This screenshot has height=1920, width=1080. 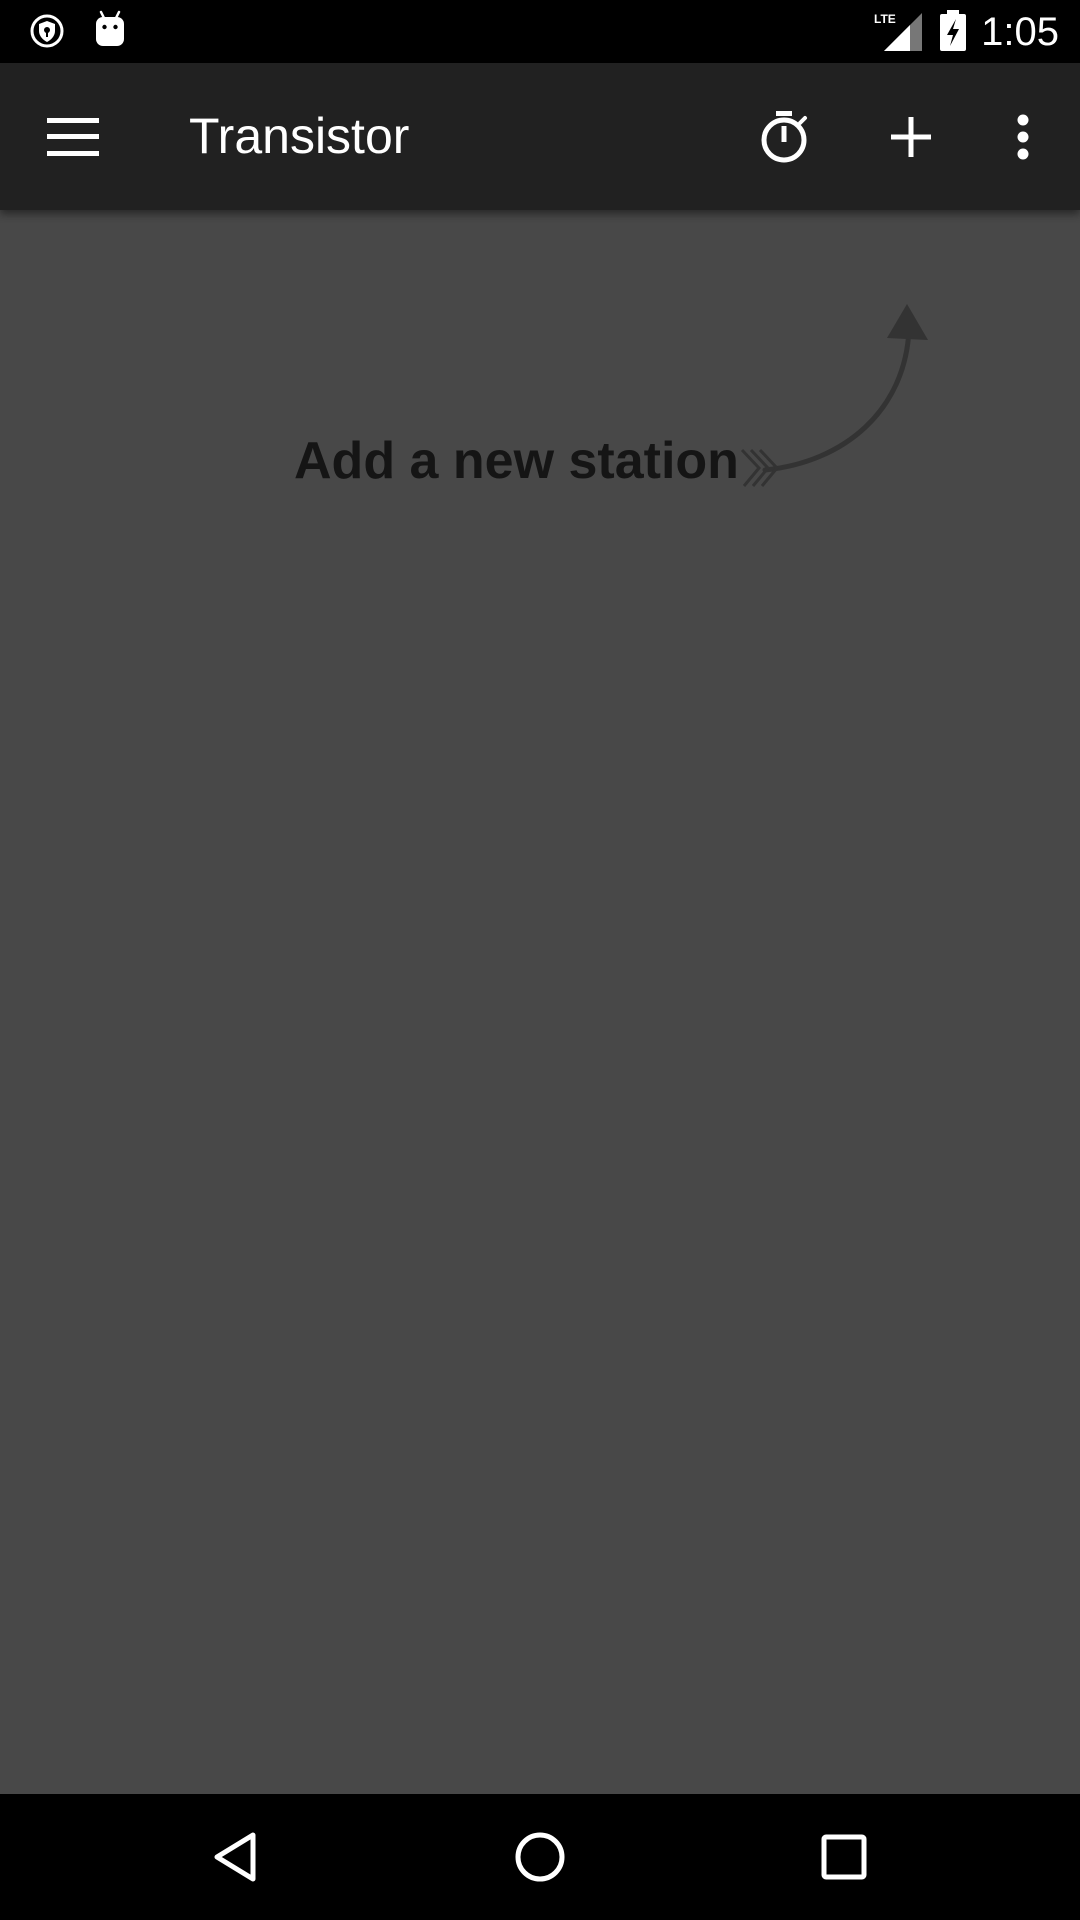 What do you see at coordinates (299, 136) in the screenshot?
I see `app-title: Transistor` at bounding box center [299, 136].